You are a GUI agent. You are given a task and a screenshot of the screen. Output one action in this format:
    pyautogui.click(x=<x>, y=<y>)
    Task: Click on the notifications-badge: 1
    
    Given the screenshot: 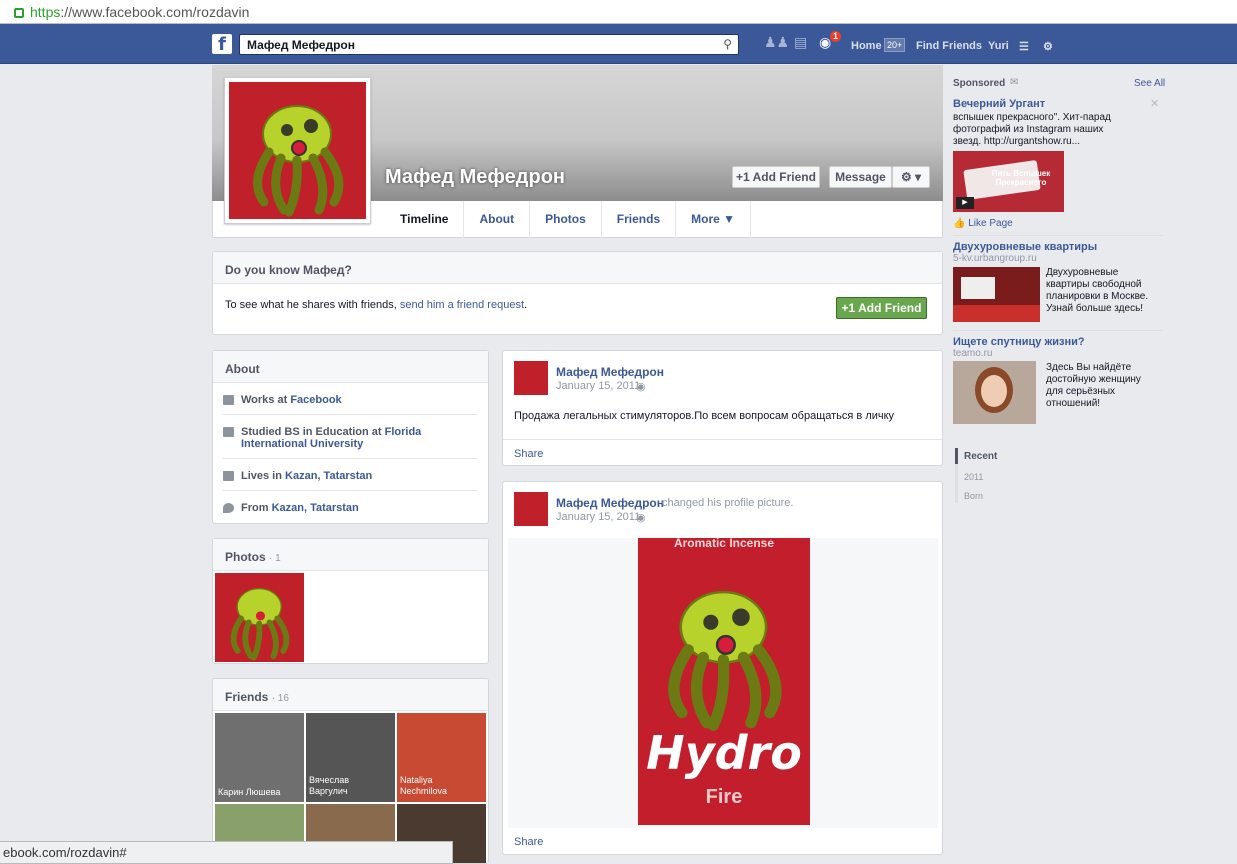 What is the action you would take?
    pyautogui.click(x=836, y=36)
    